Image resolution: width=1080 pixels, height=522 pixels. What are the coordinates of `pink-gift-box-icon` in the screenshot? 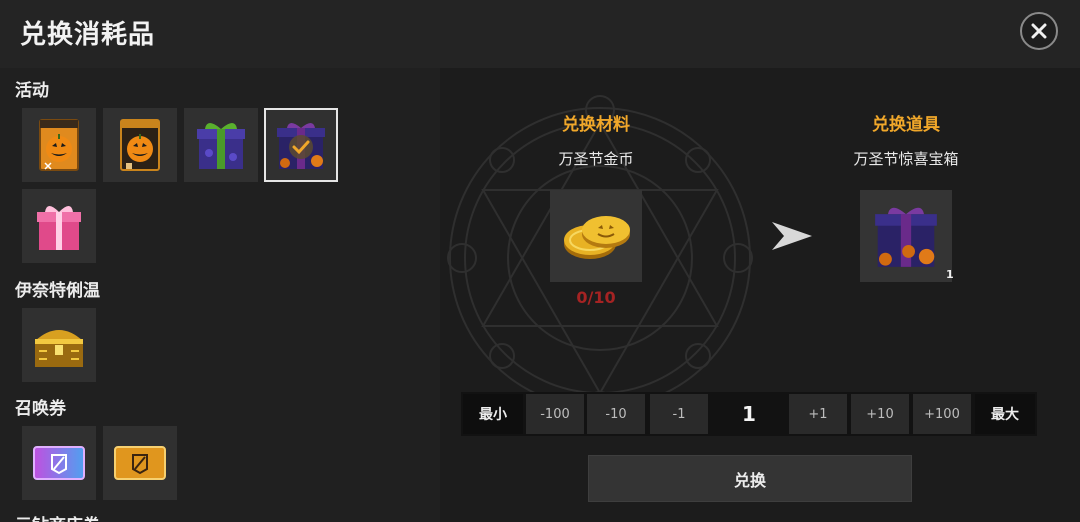 It's located at (59, 228).